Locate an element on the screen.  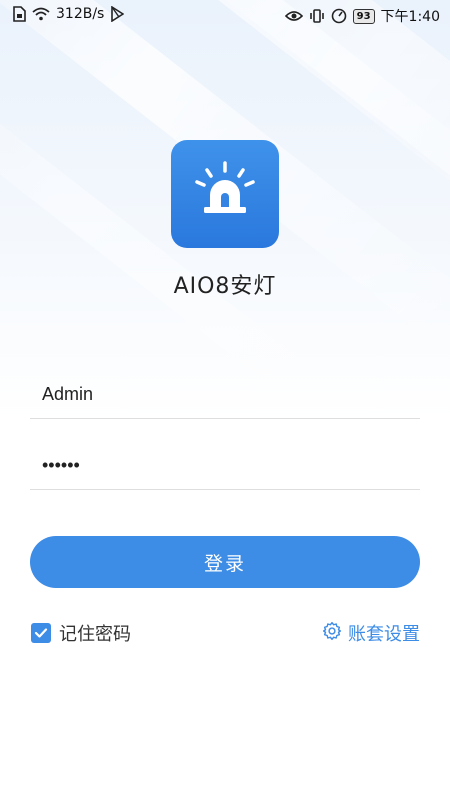
username-field is located at coordinates (225, 394).